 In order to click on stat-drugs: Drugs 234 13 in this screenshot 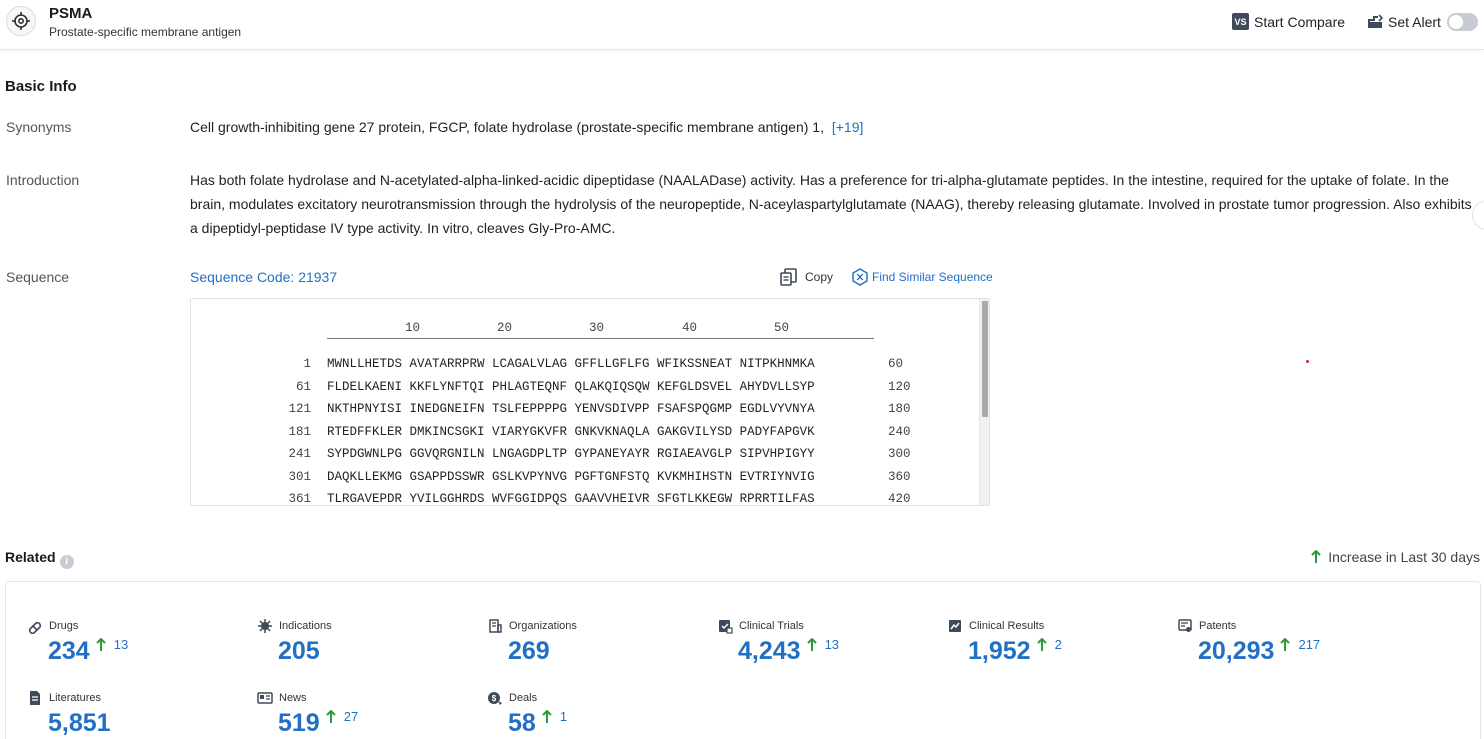, I will do `click(77, 642)`.